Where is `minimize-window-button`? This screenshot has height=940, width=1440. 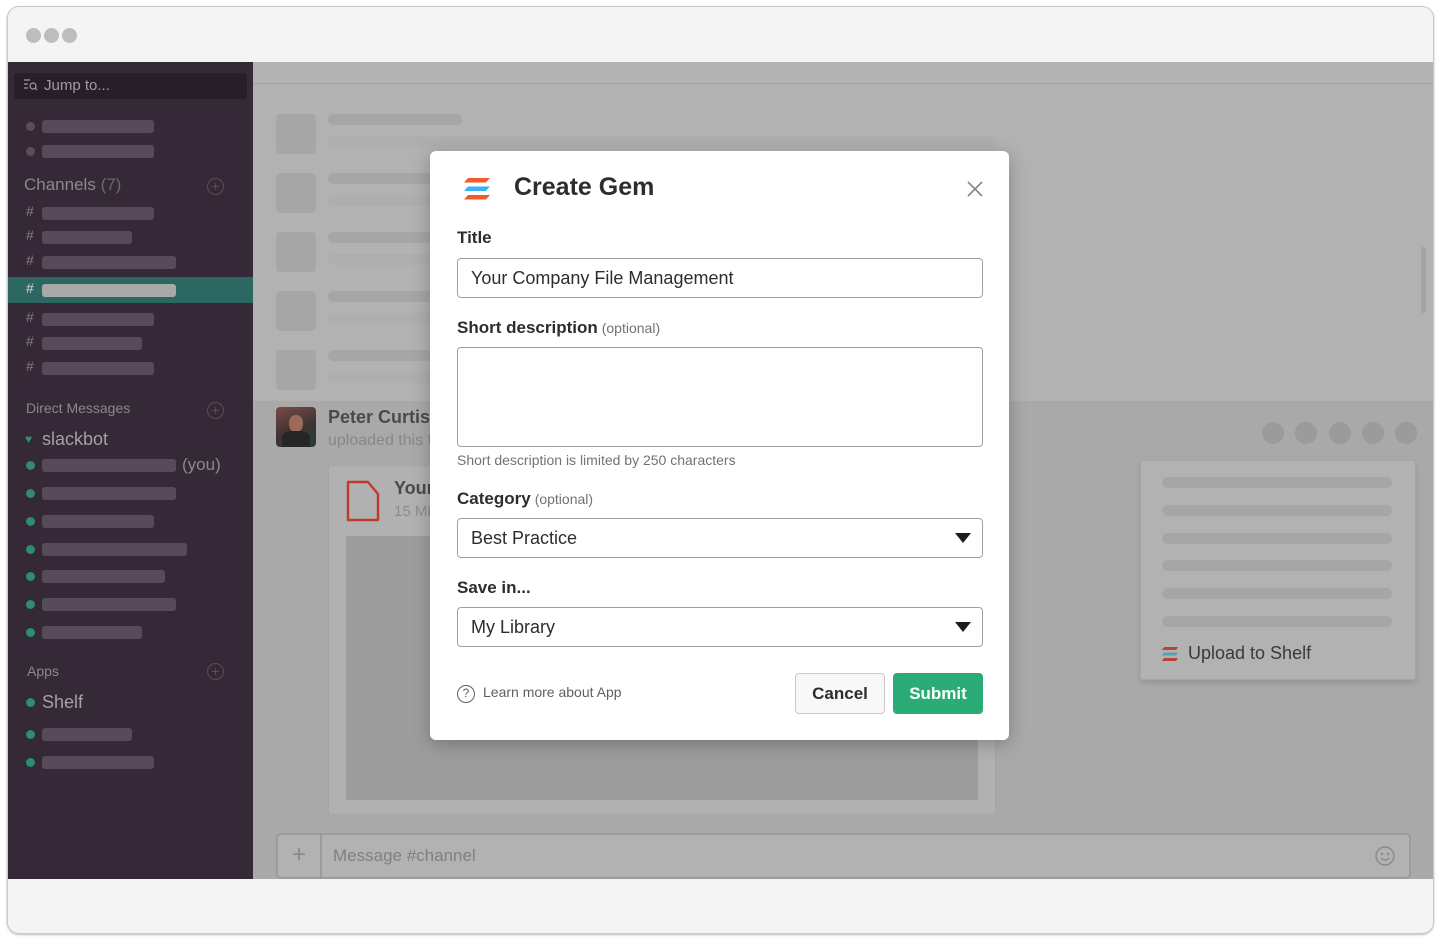 minimize-window-button is located at coordinates (51, 35).